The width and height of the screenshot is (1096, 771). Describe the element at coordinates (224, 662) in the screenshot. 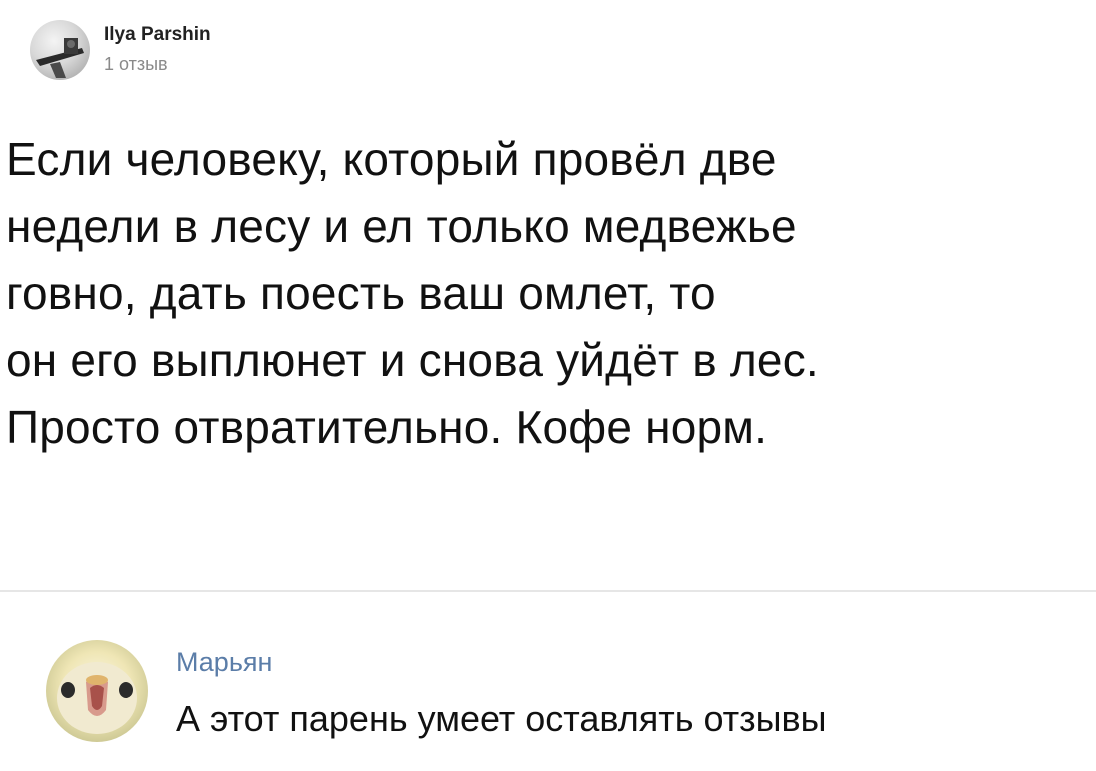

I see `commenter-name: Марьян` at that location.